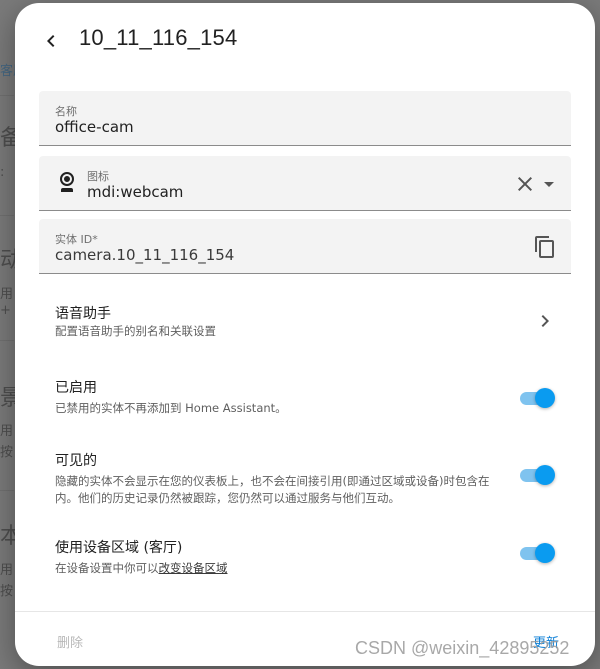 The image size is (600, 669). What do you see at coordinates (171, 408) in the screenshot?
I see `enabled-subtitle: 已禁用的实体不再添加到 Home Assistant。` at bounding box center [171, 408].